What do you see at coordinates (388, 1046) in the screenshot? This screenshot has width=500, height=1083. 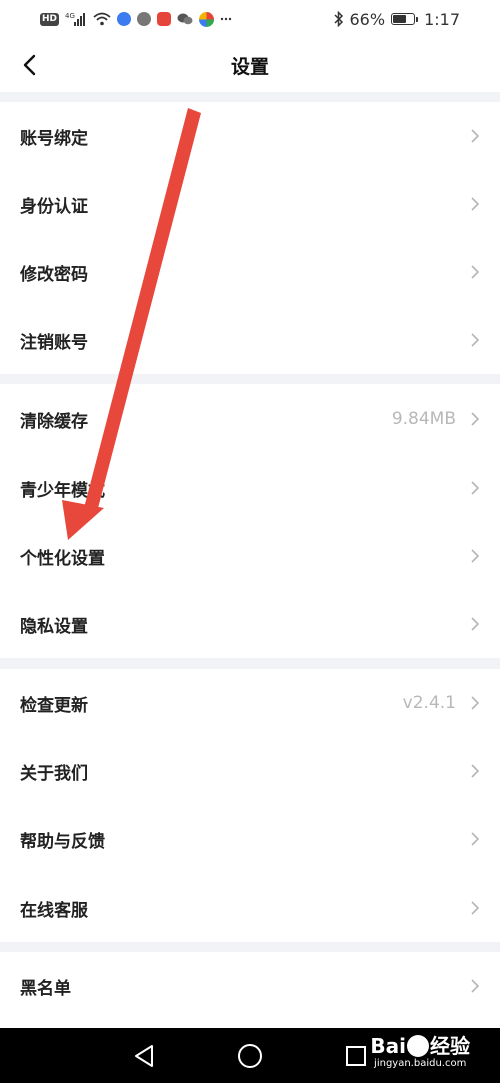 I see `watermark-brand-left: Bai` at bounding box center [388, 1046].